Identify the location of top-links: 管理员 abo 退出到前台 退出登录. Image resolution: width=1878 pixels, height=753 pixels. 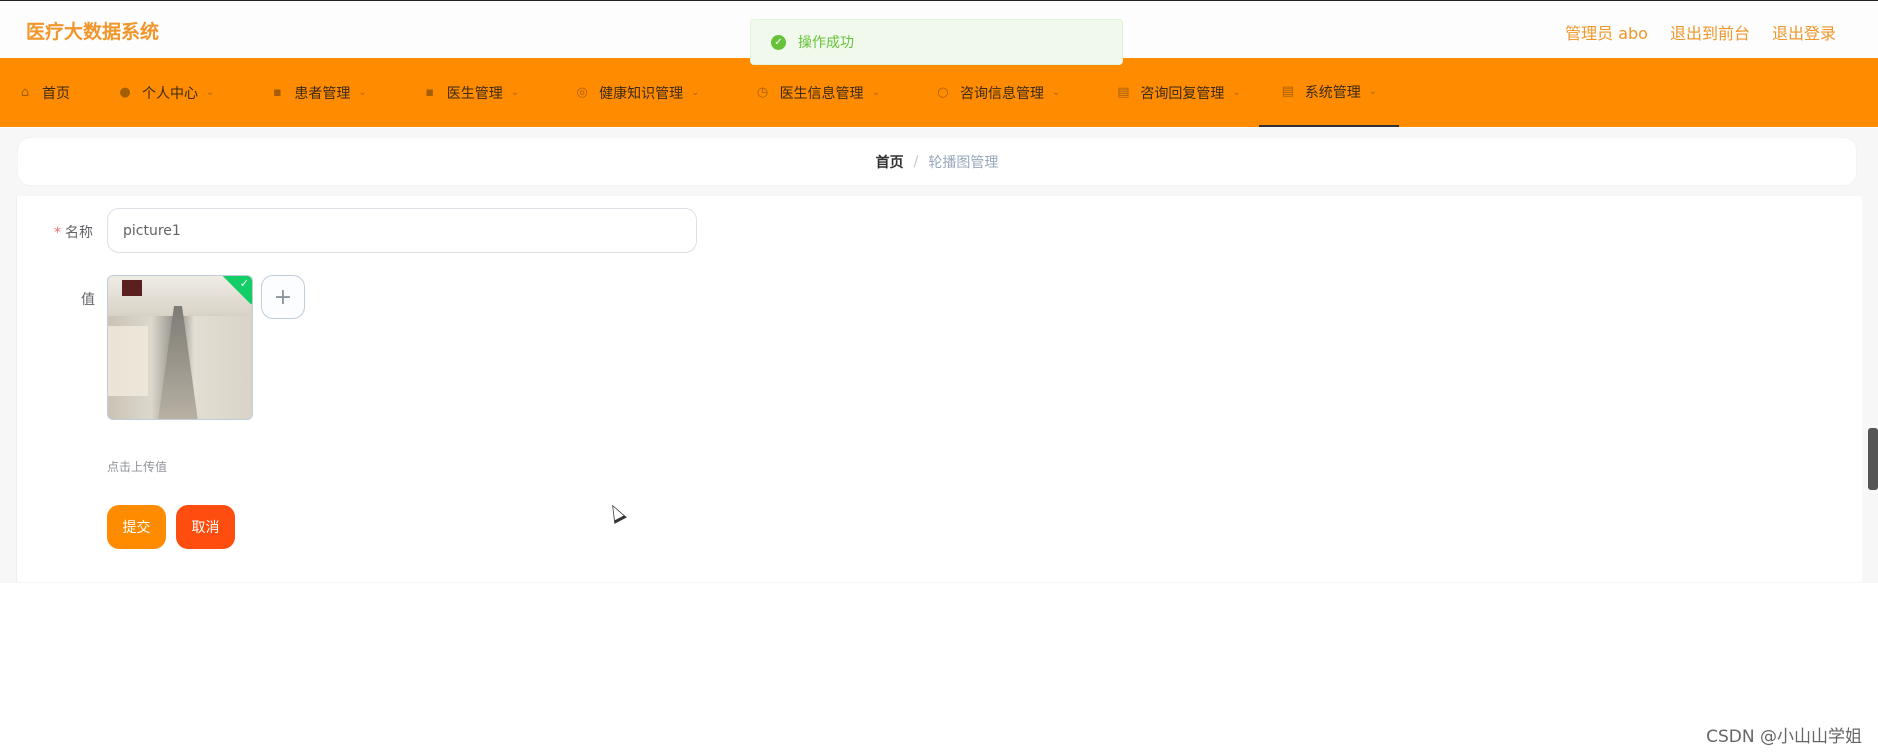
(1700, 32).